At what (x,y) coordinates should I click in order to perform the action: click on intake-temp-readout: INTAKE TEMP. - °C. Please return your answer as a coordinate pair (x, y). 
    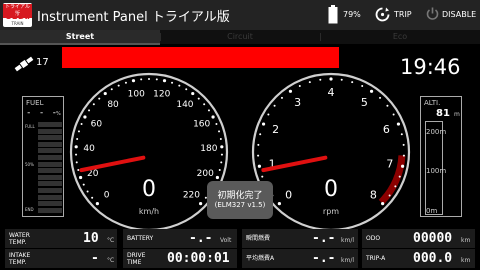
    Looking at the image, I should click on (61, 258).